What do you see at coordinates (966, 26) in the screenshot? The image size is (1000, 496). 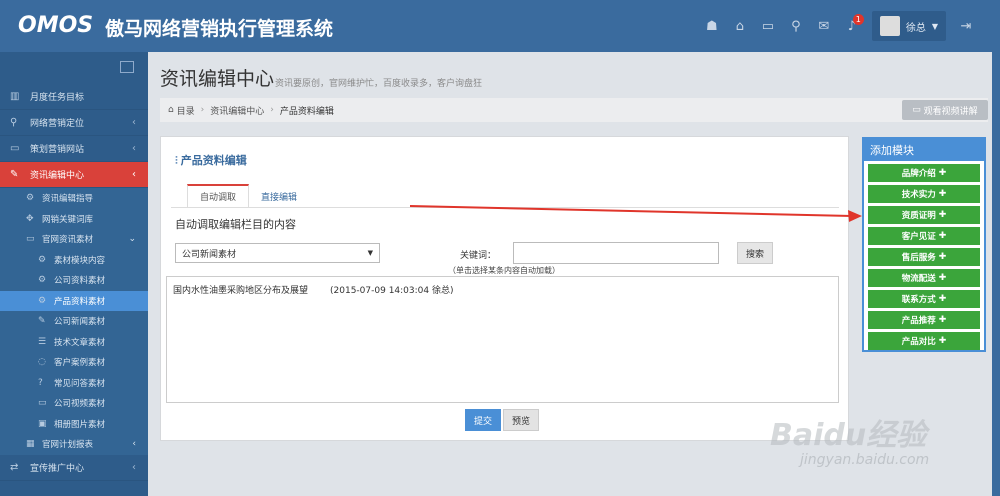 I see `logout-icon: ⇥` at bounding box center [966, 26].